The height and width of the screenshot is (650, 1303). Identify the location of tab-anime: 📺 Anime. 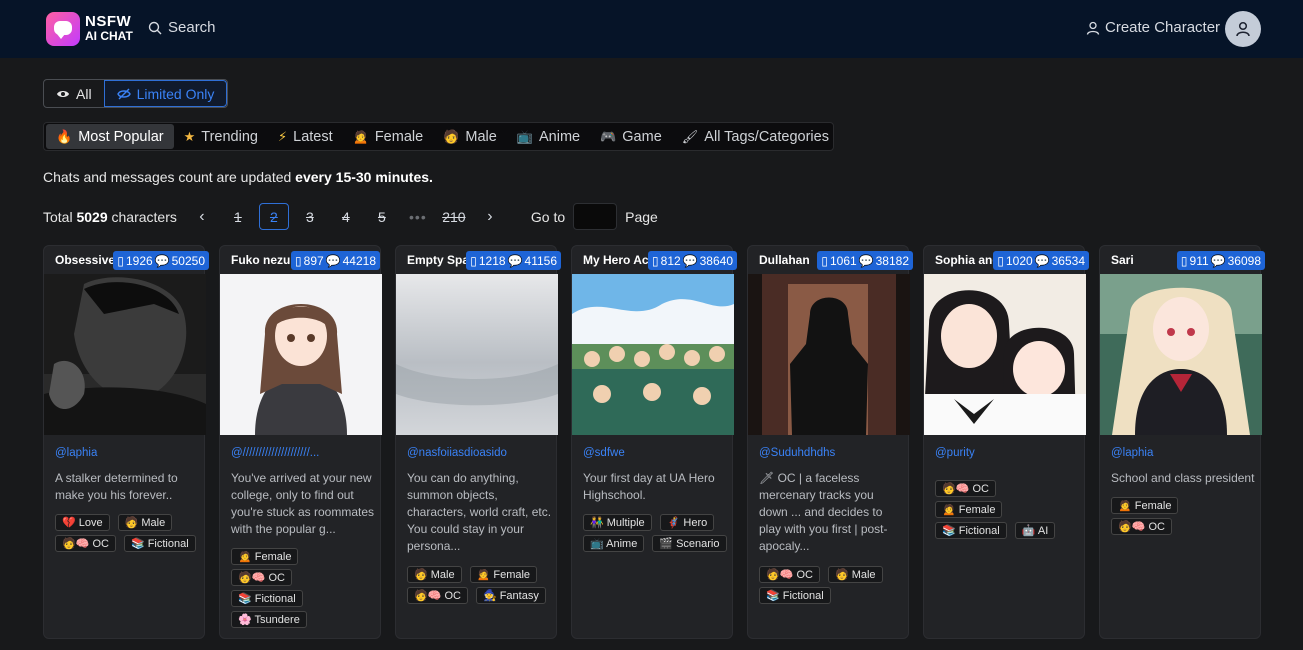
(548, 136).